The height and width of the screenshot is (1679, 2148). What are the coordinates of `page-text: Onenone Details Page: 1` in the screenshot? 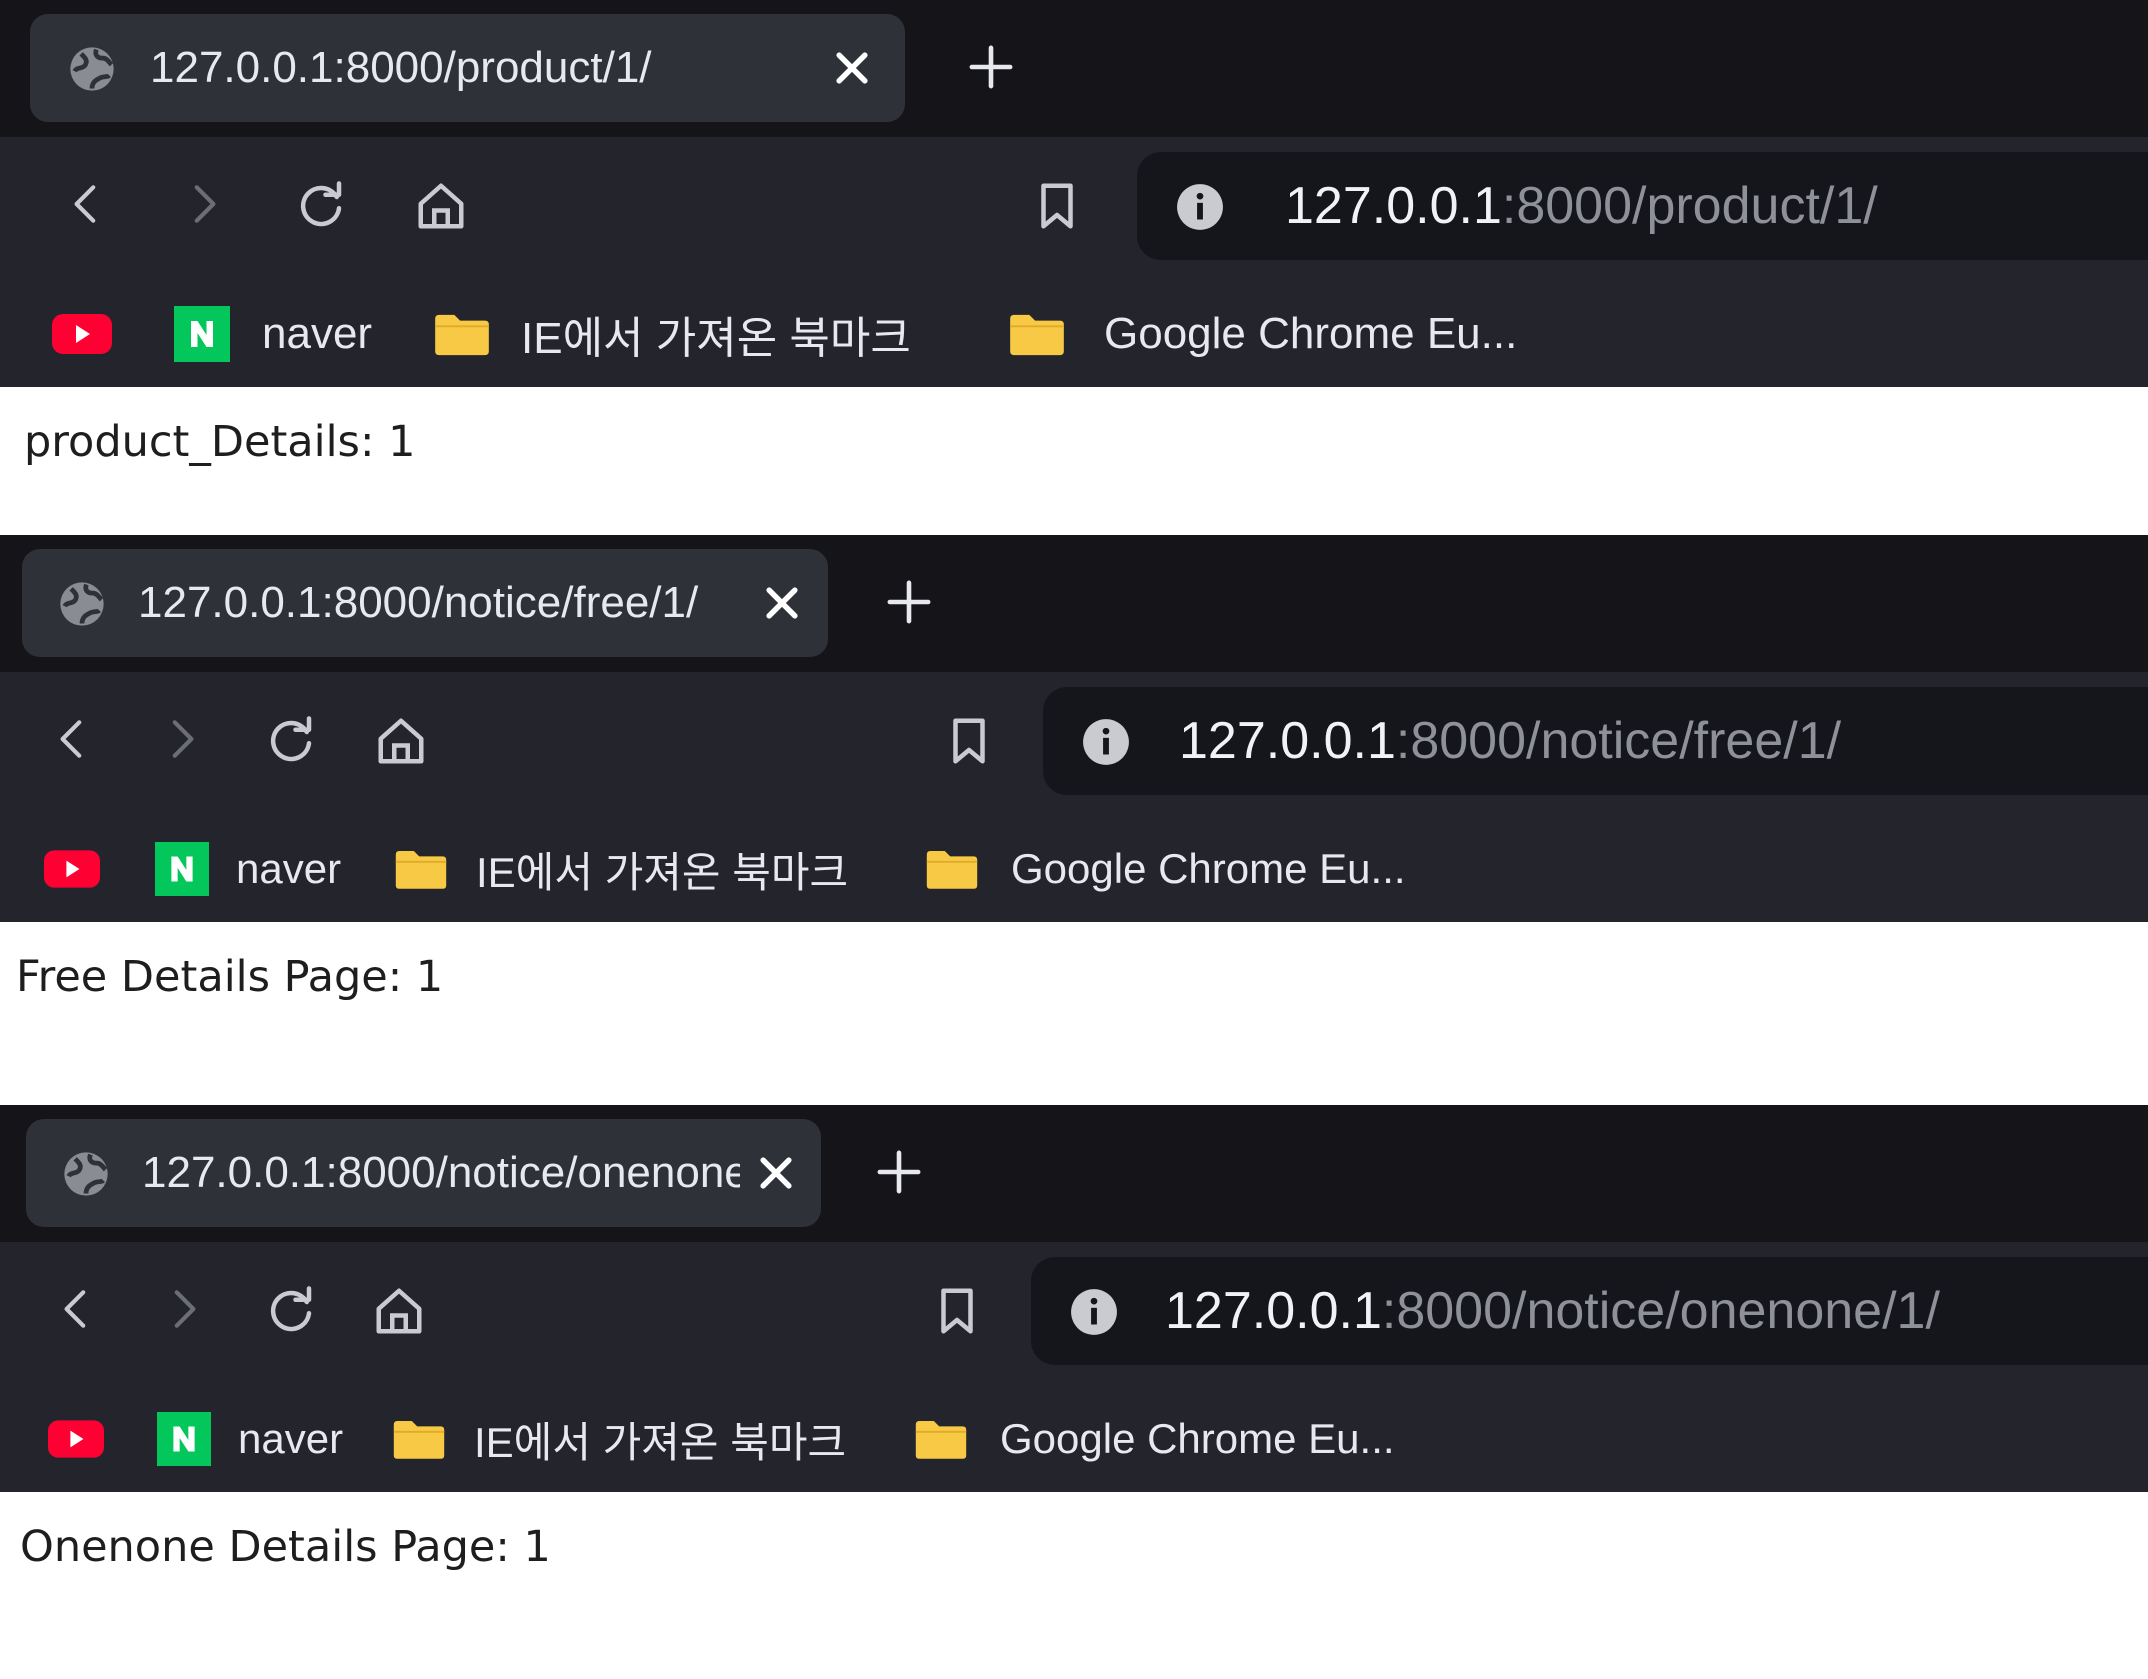 It's located at (285, 1547).